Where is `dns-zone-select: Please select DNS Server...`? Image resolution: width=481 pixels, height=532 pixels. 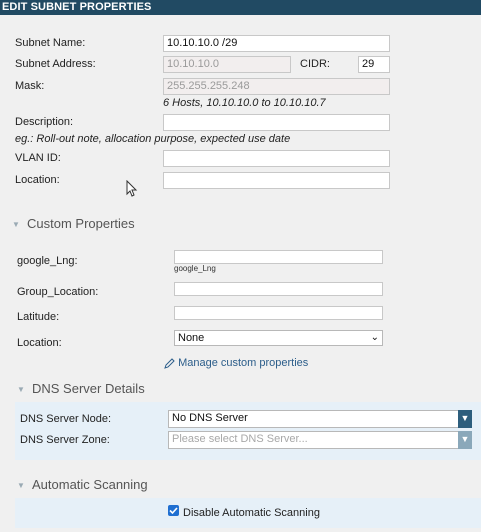
dns-zone-select: Please select DNS Server... is located at coordinates (313, 440).